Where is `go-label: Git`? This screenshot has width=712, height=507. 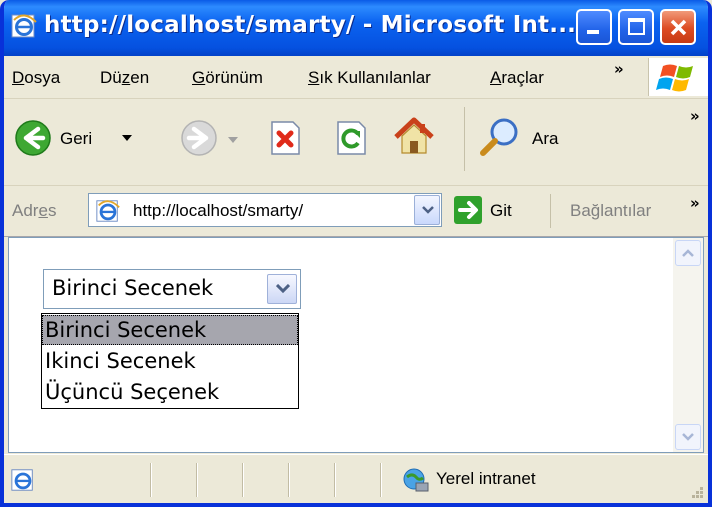 go-label: Git is located at coordinates (501, 211).